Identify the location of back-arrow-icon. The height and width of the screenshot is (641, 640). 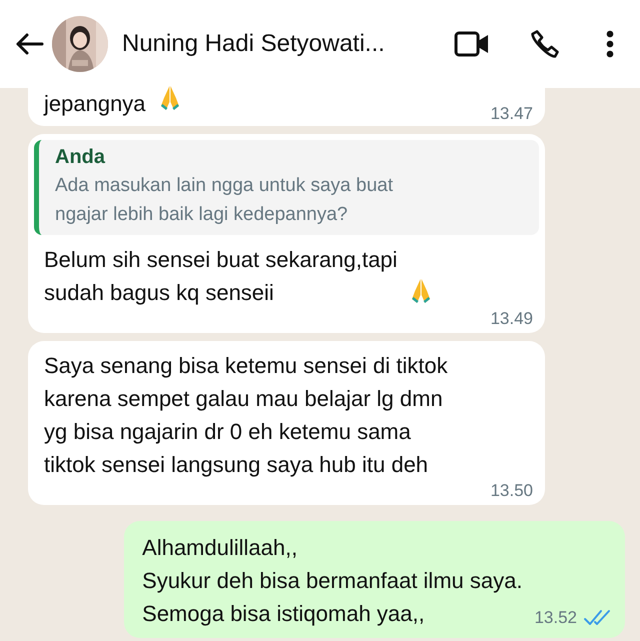
(29, 44).